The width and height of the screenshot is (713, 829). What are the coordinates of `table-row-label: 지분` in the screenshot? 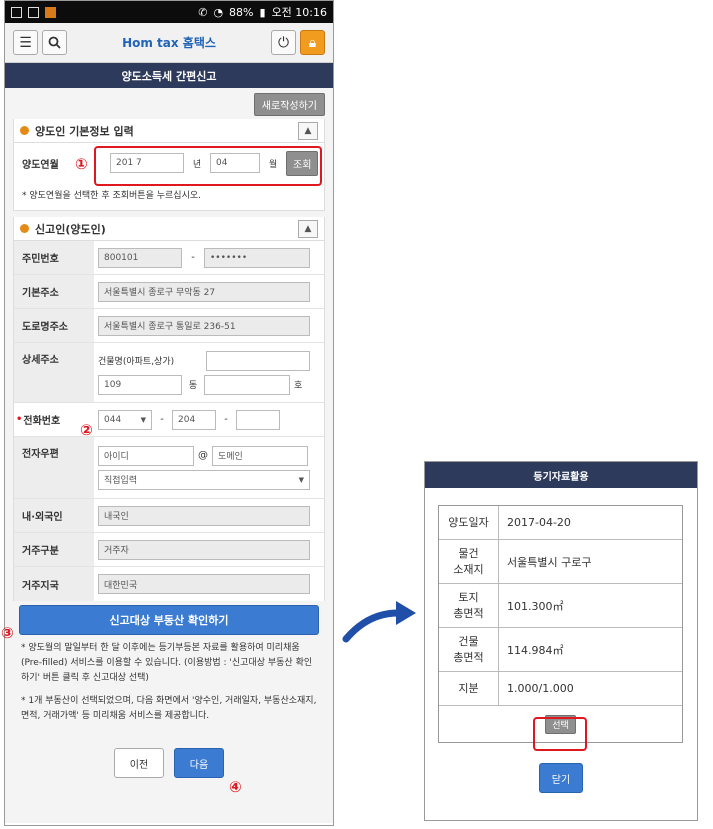 It's located at (469, 688).